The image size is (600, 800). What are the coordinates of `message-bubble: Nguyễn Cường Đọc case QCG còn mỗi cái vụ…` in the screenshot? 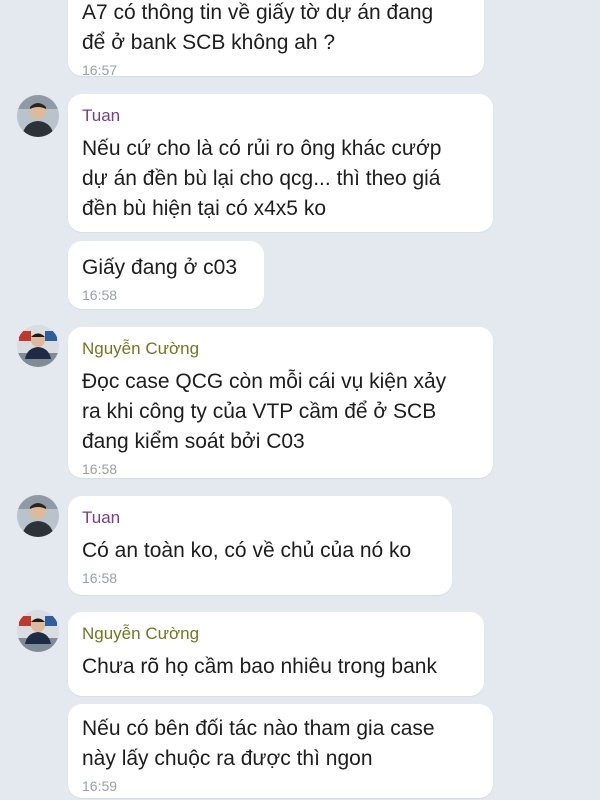 It's located at (280, 402).